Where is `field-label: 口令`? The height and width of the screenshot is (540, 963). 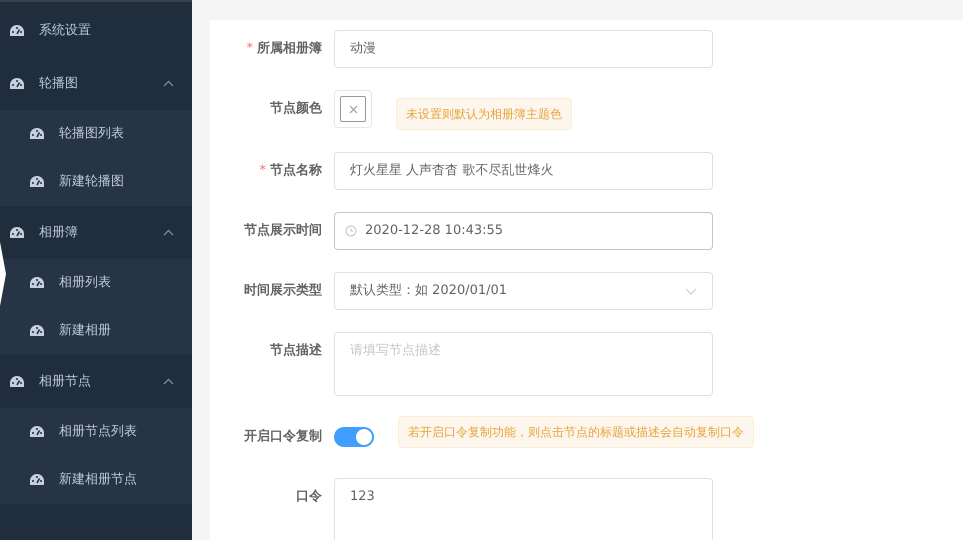
field-label: 口令 is located at coordinates (309, 497).